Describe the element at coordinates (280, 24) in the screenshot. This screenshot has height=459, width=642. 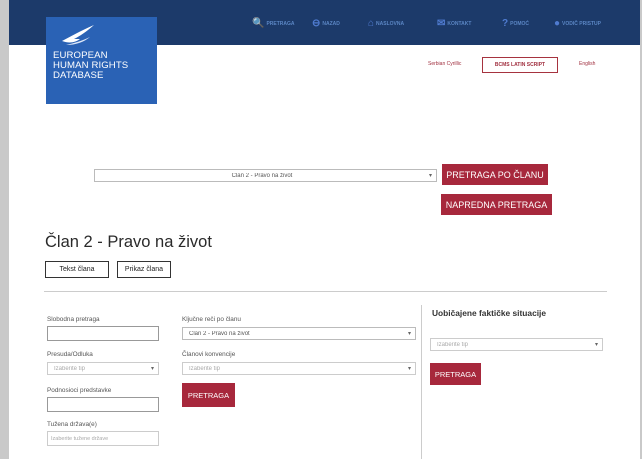
I see `nav-label: PRETRAGA` at that location.